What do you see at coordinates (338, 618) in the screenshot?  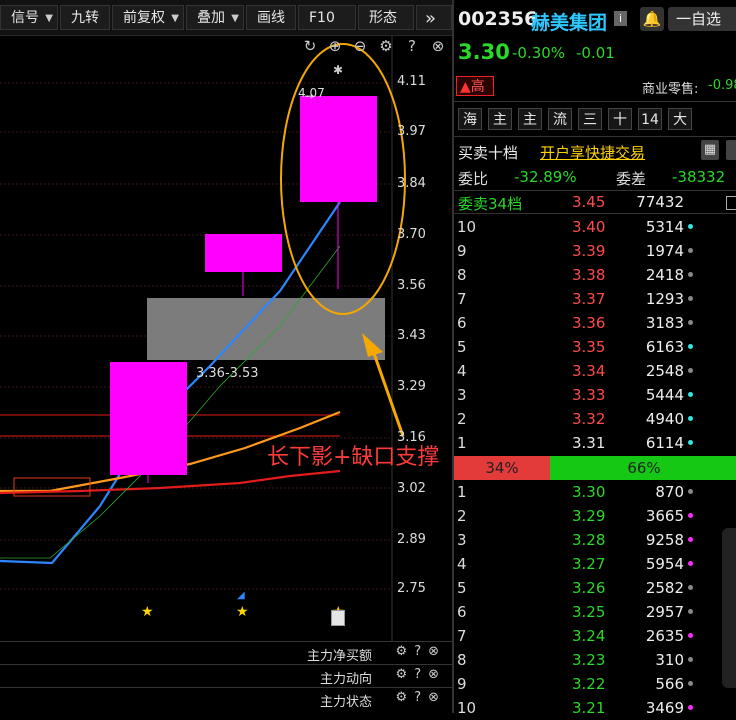 I see `note-icon` at bounding box center [338, 618].